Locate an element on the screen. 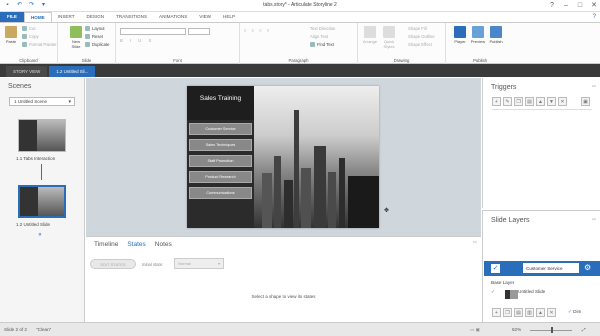 The image size is (600, 336). arrange-button: Arrange is located at coordinates (370, 35).